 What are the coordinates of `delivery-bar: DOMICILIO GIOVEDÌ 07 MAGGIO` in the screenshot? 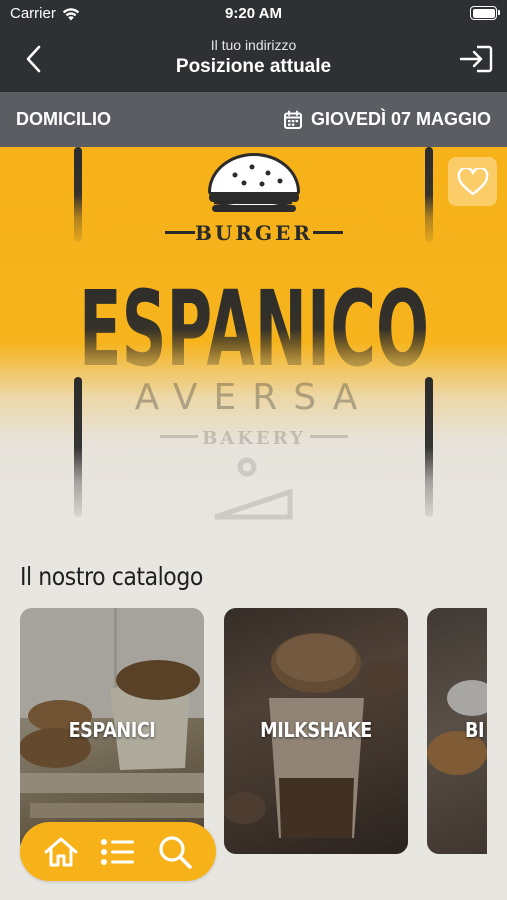 It's located at (253, 119).